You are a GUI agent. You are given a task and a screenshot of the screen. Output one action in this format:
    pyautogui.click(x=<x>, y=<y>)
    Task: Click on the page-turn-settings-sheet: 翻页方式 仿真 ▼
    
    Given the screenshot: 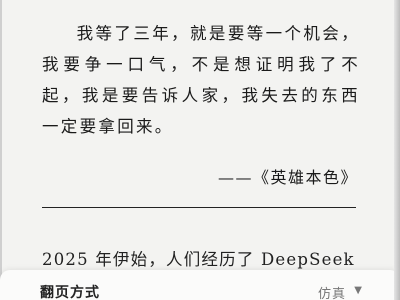 What is the action you would take?
    pyautogui.click(x=200, y=285)
    